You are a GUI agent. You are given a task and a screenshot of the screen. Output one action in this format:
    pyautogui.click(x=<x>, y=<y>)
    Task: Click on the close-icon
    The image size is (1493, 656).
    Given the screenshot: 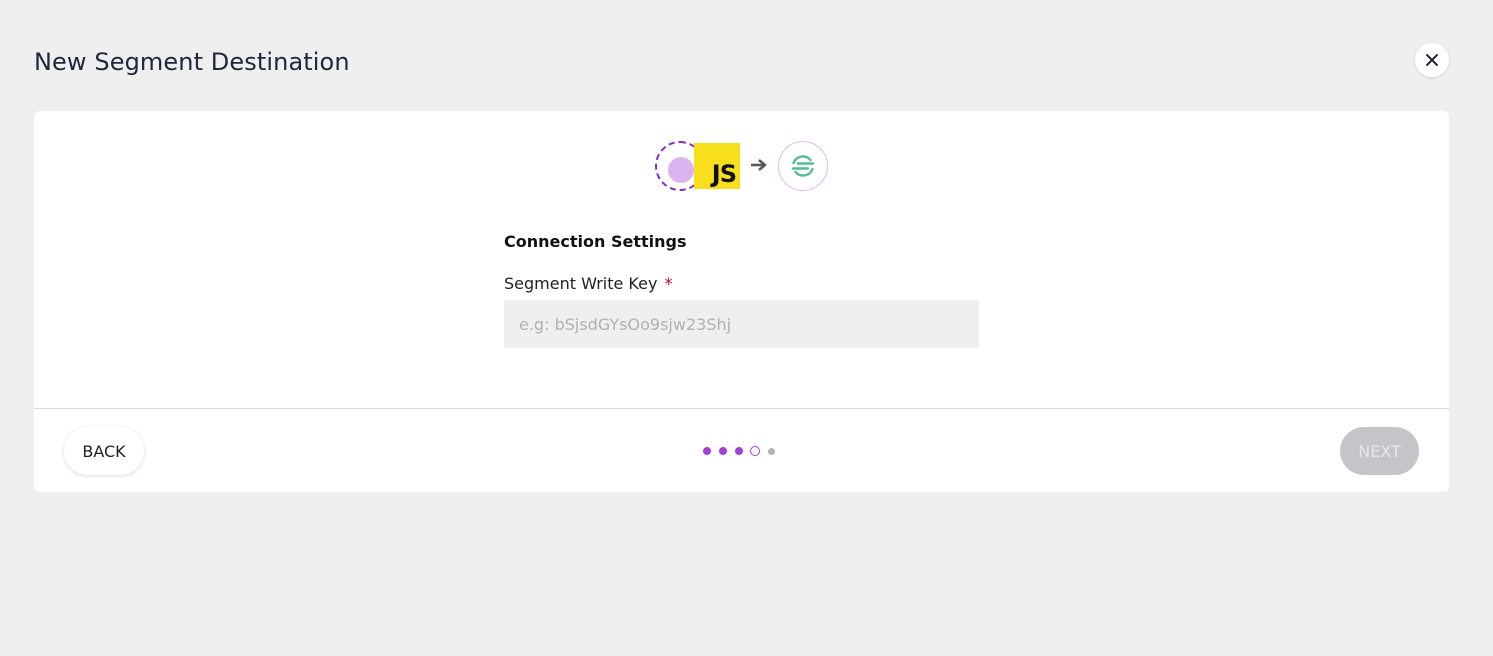 What is the action you would take?
    pyautogui.click(x=1432, y=60)
    